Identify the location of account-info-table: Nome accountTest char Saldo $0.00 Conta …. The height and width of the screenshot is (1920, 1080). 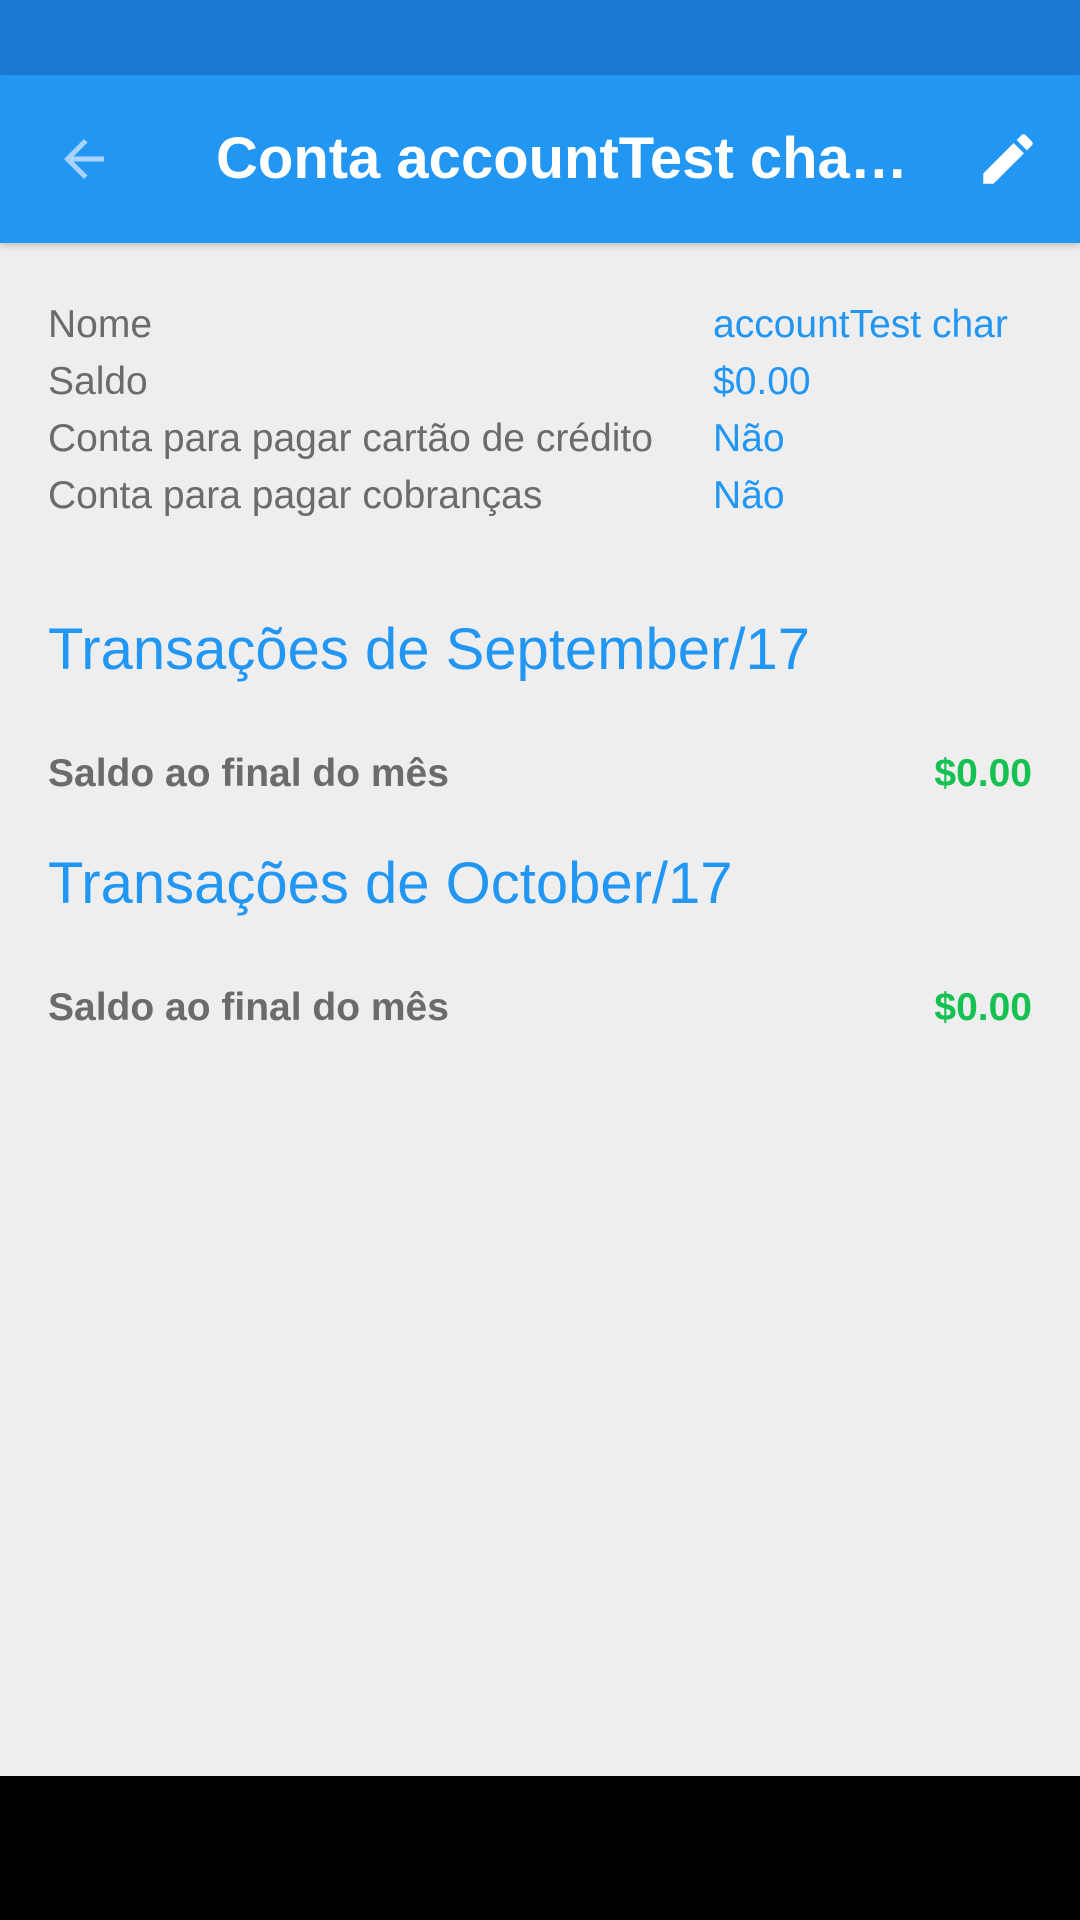
(540, 410).